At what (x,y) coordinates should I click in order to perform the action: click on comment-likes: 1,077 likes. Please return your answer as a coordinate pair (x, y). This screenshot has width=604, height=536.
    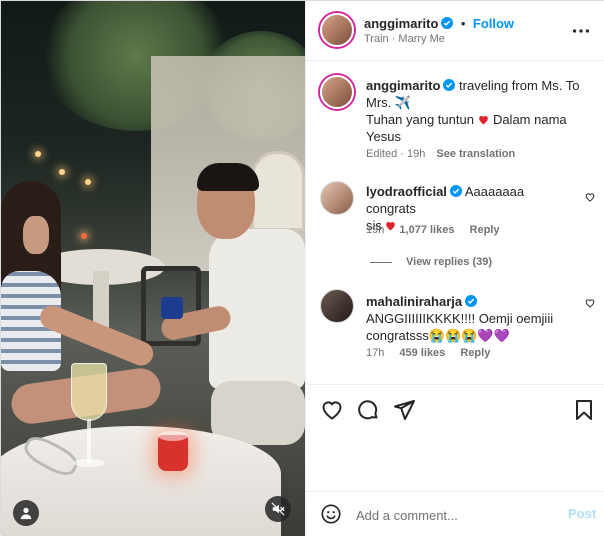
    Looking at the image, I should click on (426, 230).